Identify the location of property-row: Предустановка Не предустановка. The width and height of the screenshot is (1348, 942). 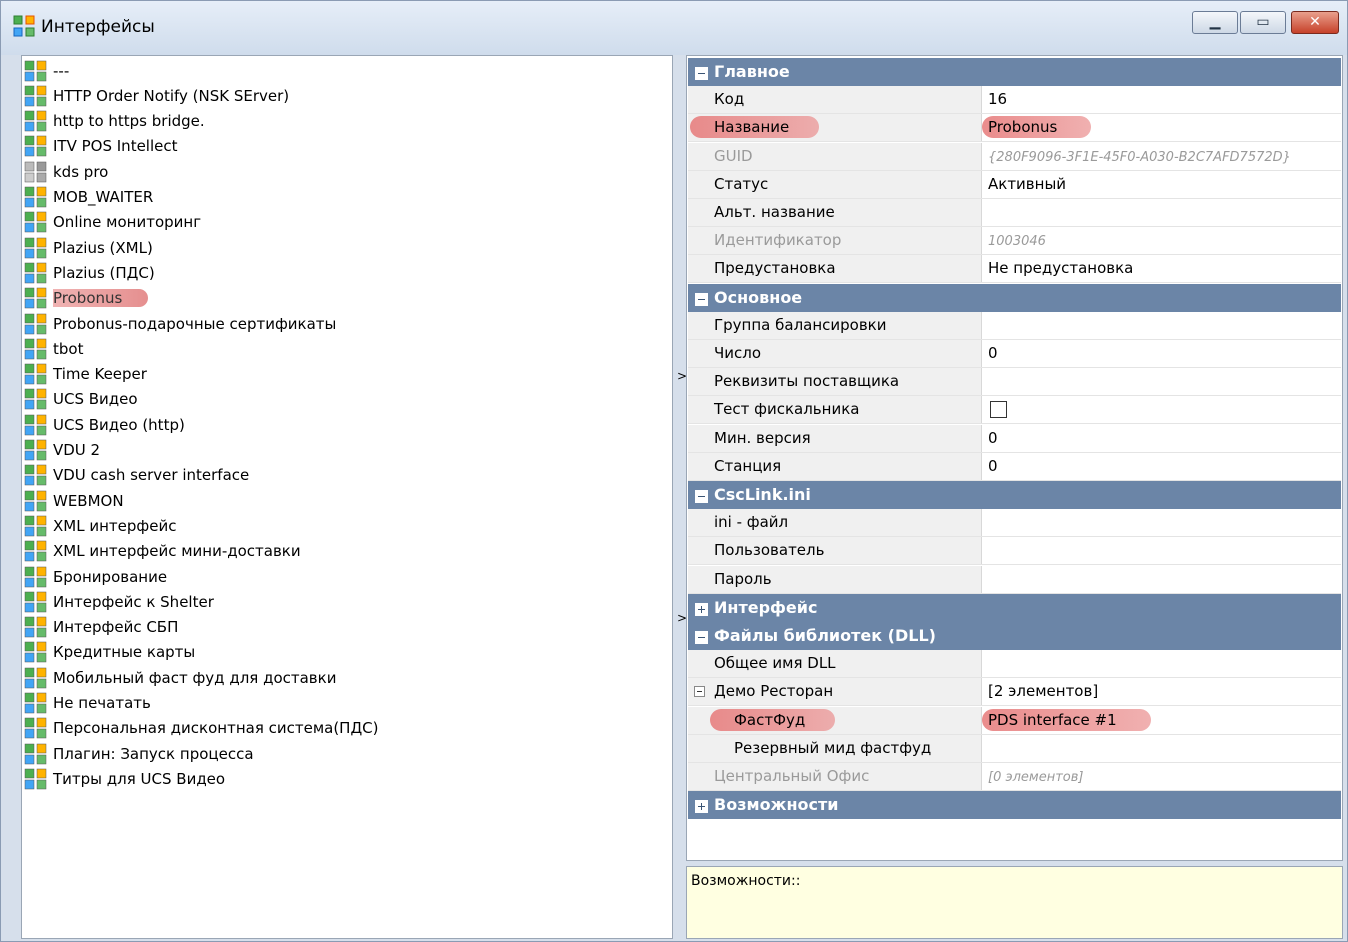
(1014, 269).